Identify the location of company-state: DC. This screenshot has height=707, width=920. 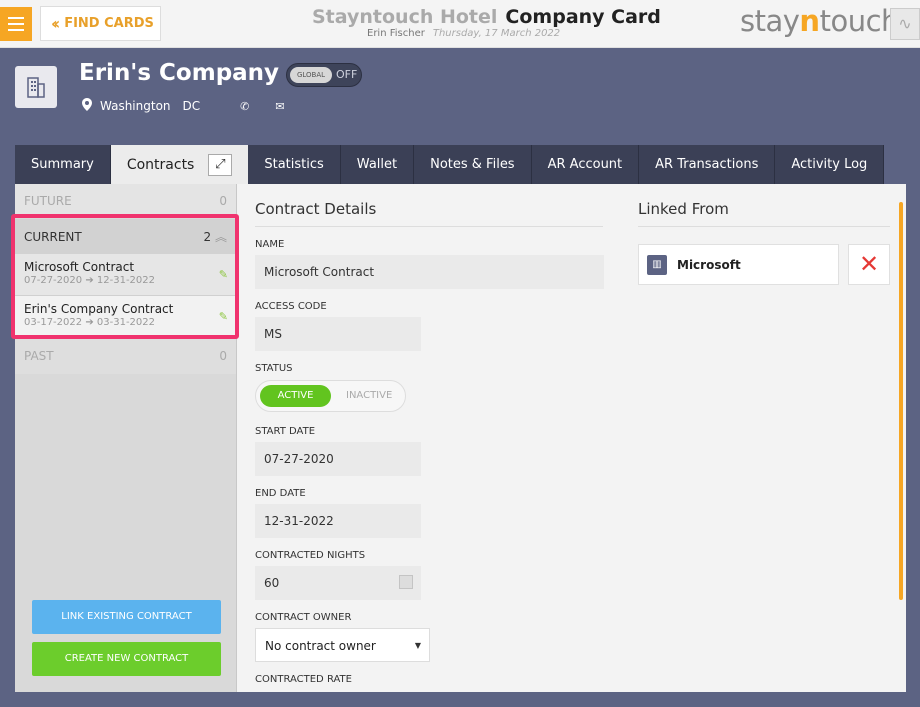
(191, 106).